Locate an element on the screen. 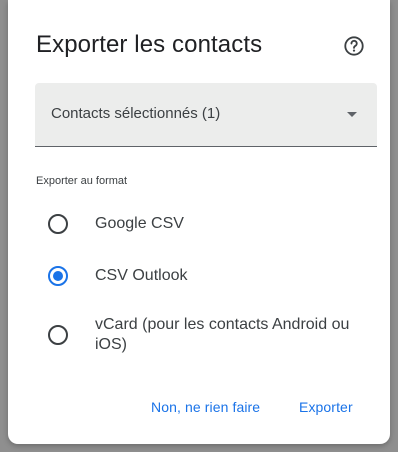 The width and height of the screenshot is (398, 452). contacts-selection-dropdown: Contacts sélectionnés (1) is located at coordinates (206, 115).